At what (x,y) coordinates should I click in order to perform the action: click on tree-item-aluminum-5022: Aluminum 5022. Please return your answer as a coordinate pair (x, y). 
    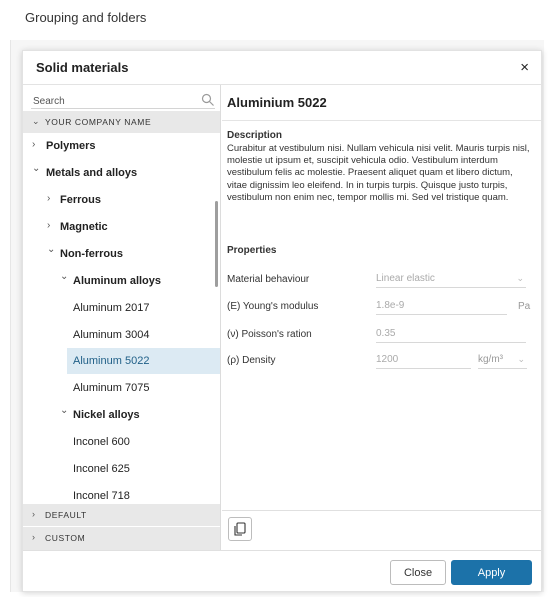
    Looking at the image, I should click on (143, 361).